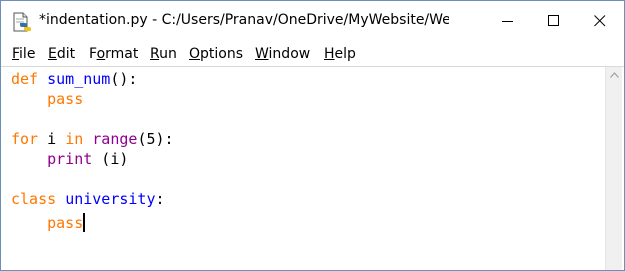 The height and width of the screenshot is (271, 625). I want to click on minimize-icon, so click(507, 21).